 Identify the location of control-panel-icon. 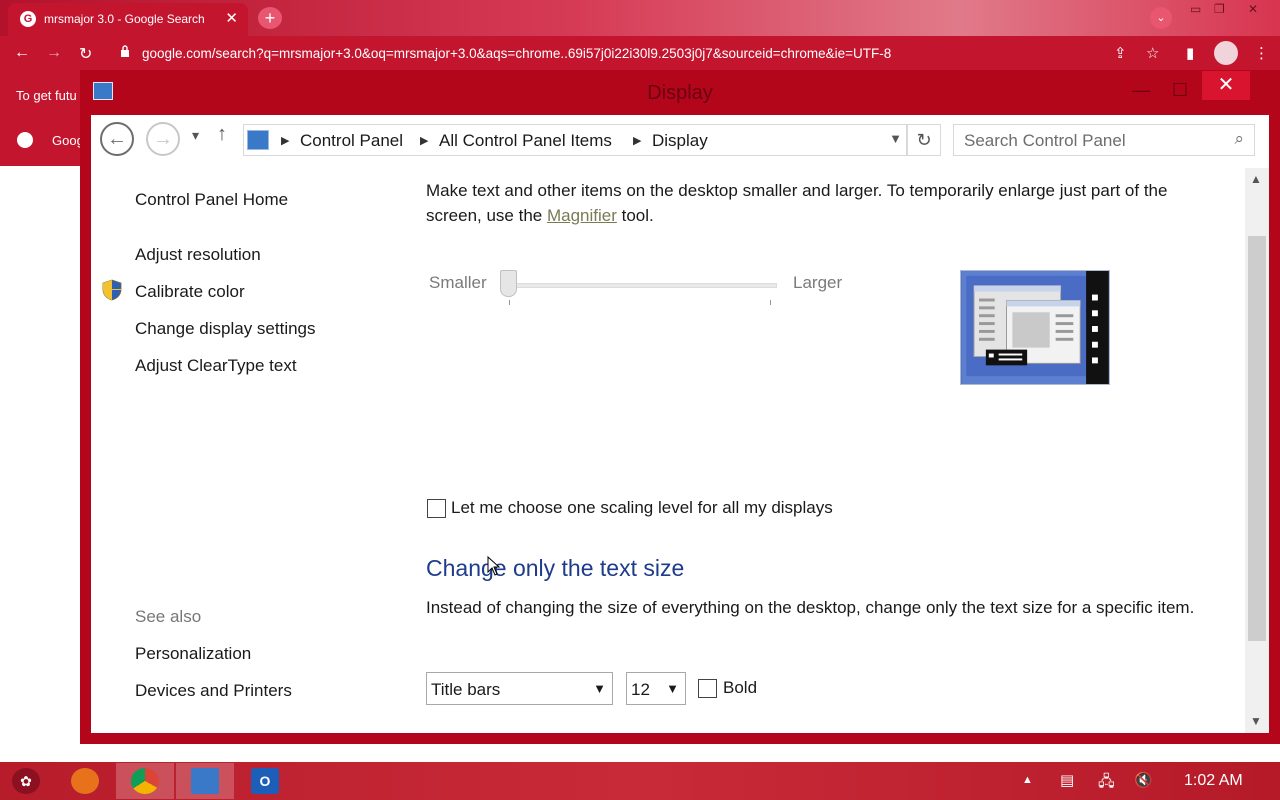
(205, 781).